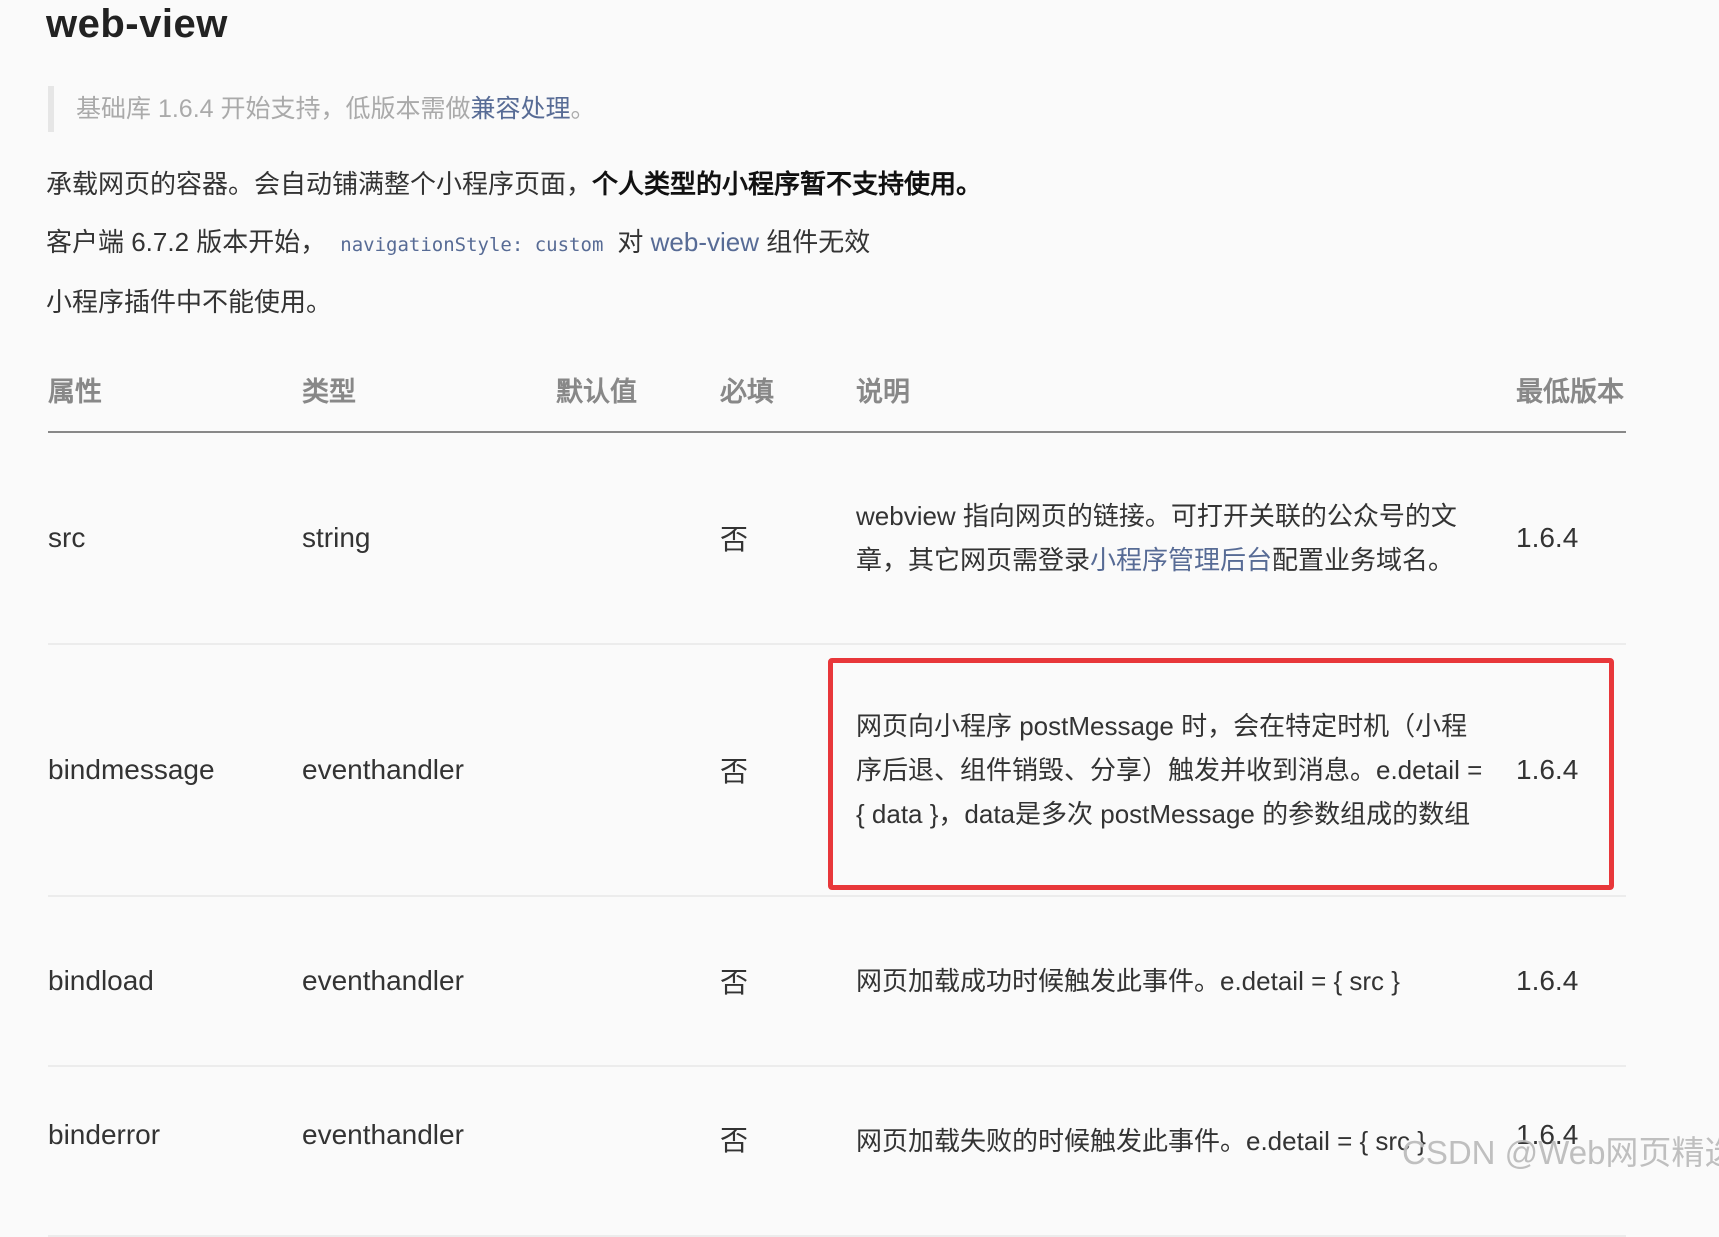 The height and width of the screenshot is (1237, 1719). I want to click on admin-console-link: 小程序管理后台, so click(1181, 560).